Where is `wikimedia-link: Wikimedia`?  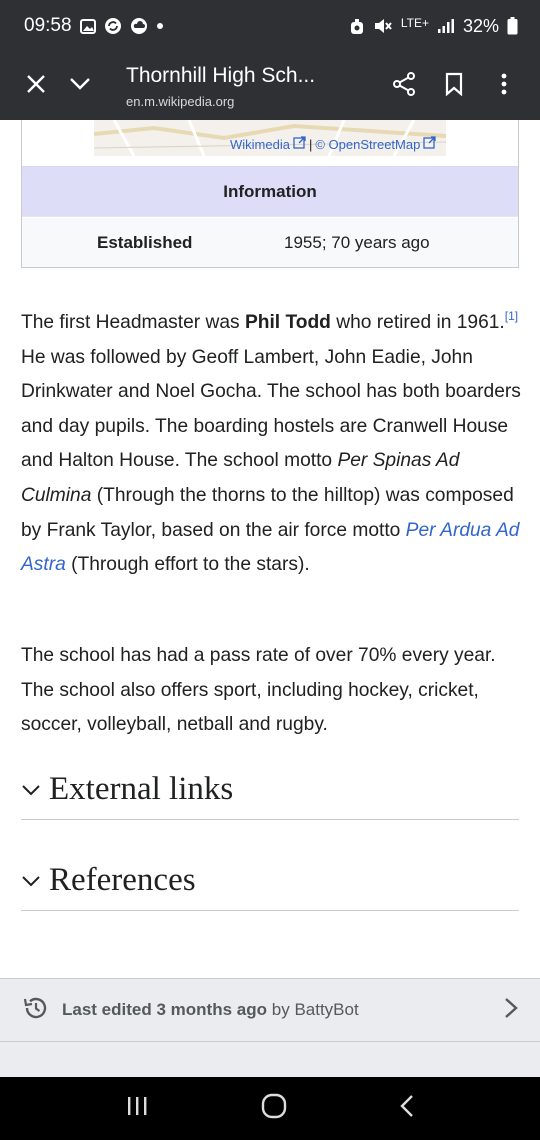 wikimedia-link: Wikimedia is located at coordinates (260, 144).